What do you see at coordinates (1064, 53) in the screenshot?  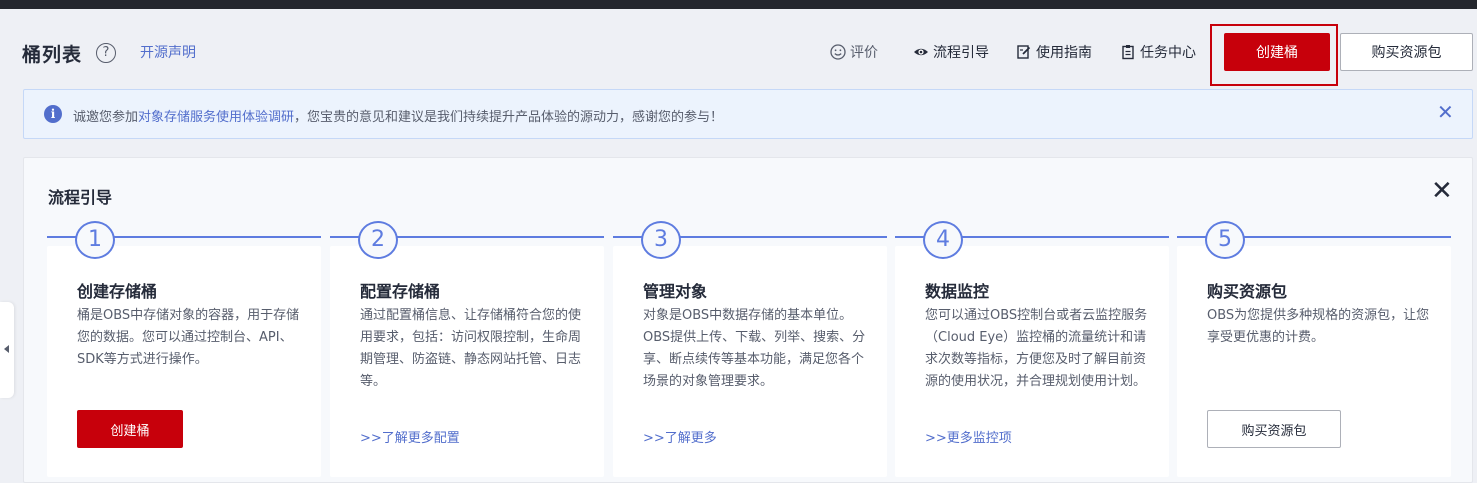 I see `user-guide-label: 使用指南` at bounding box center [1064, 53].